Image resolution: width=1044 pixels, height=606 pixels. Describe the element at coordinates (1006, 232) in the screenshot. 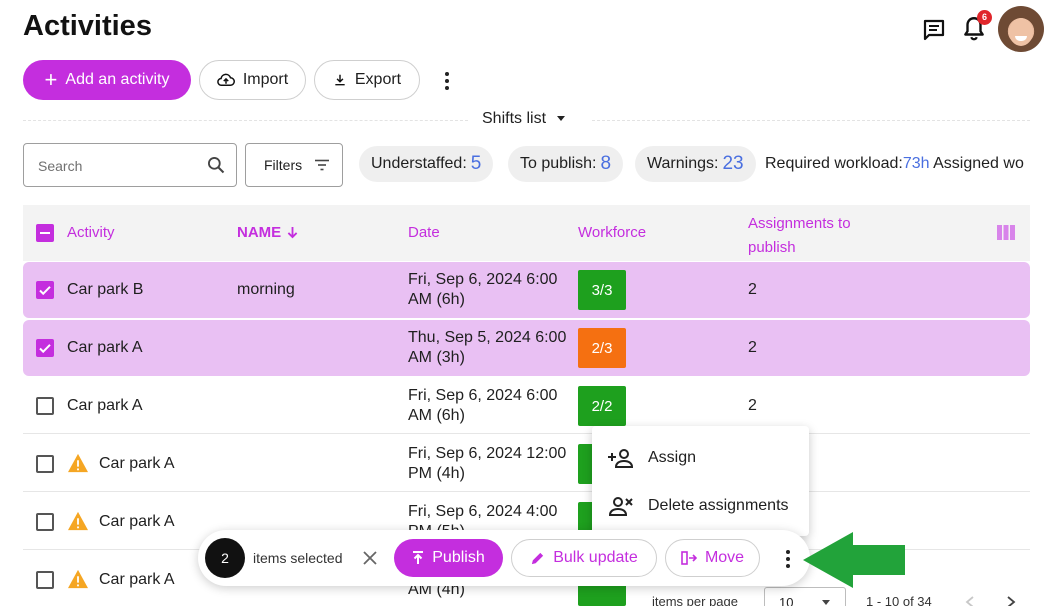

I see `columns-icon` at that location.